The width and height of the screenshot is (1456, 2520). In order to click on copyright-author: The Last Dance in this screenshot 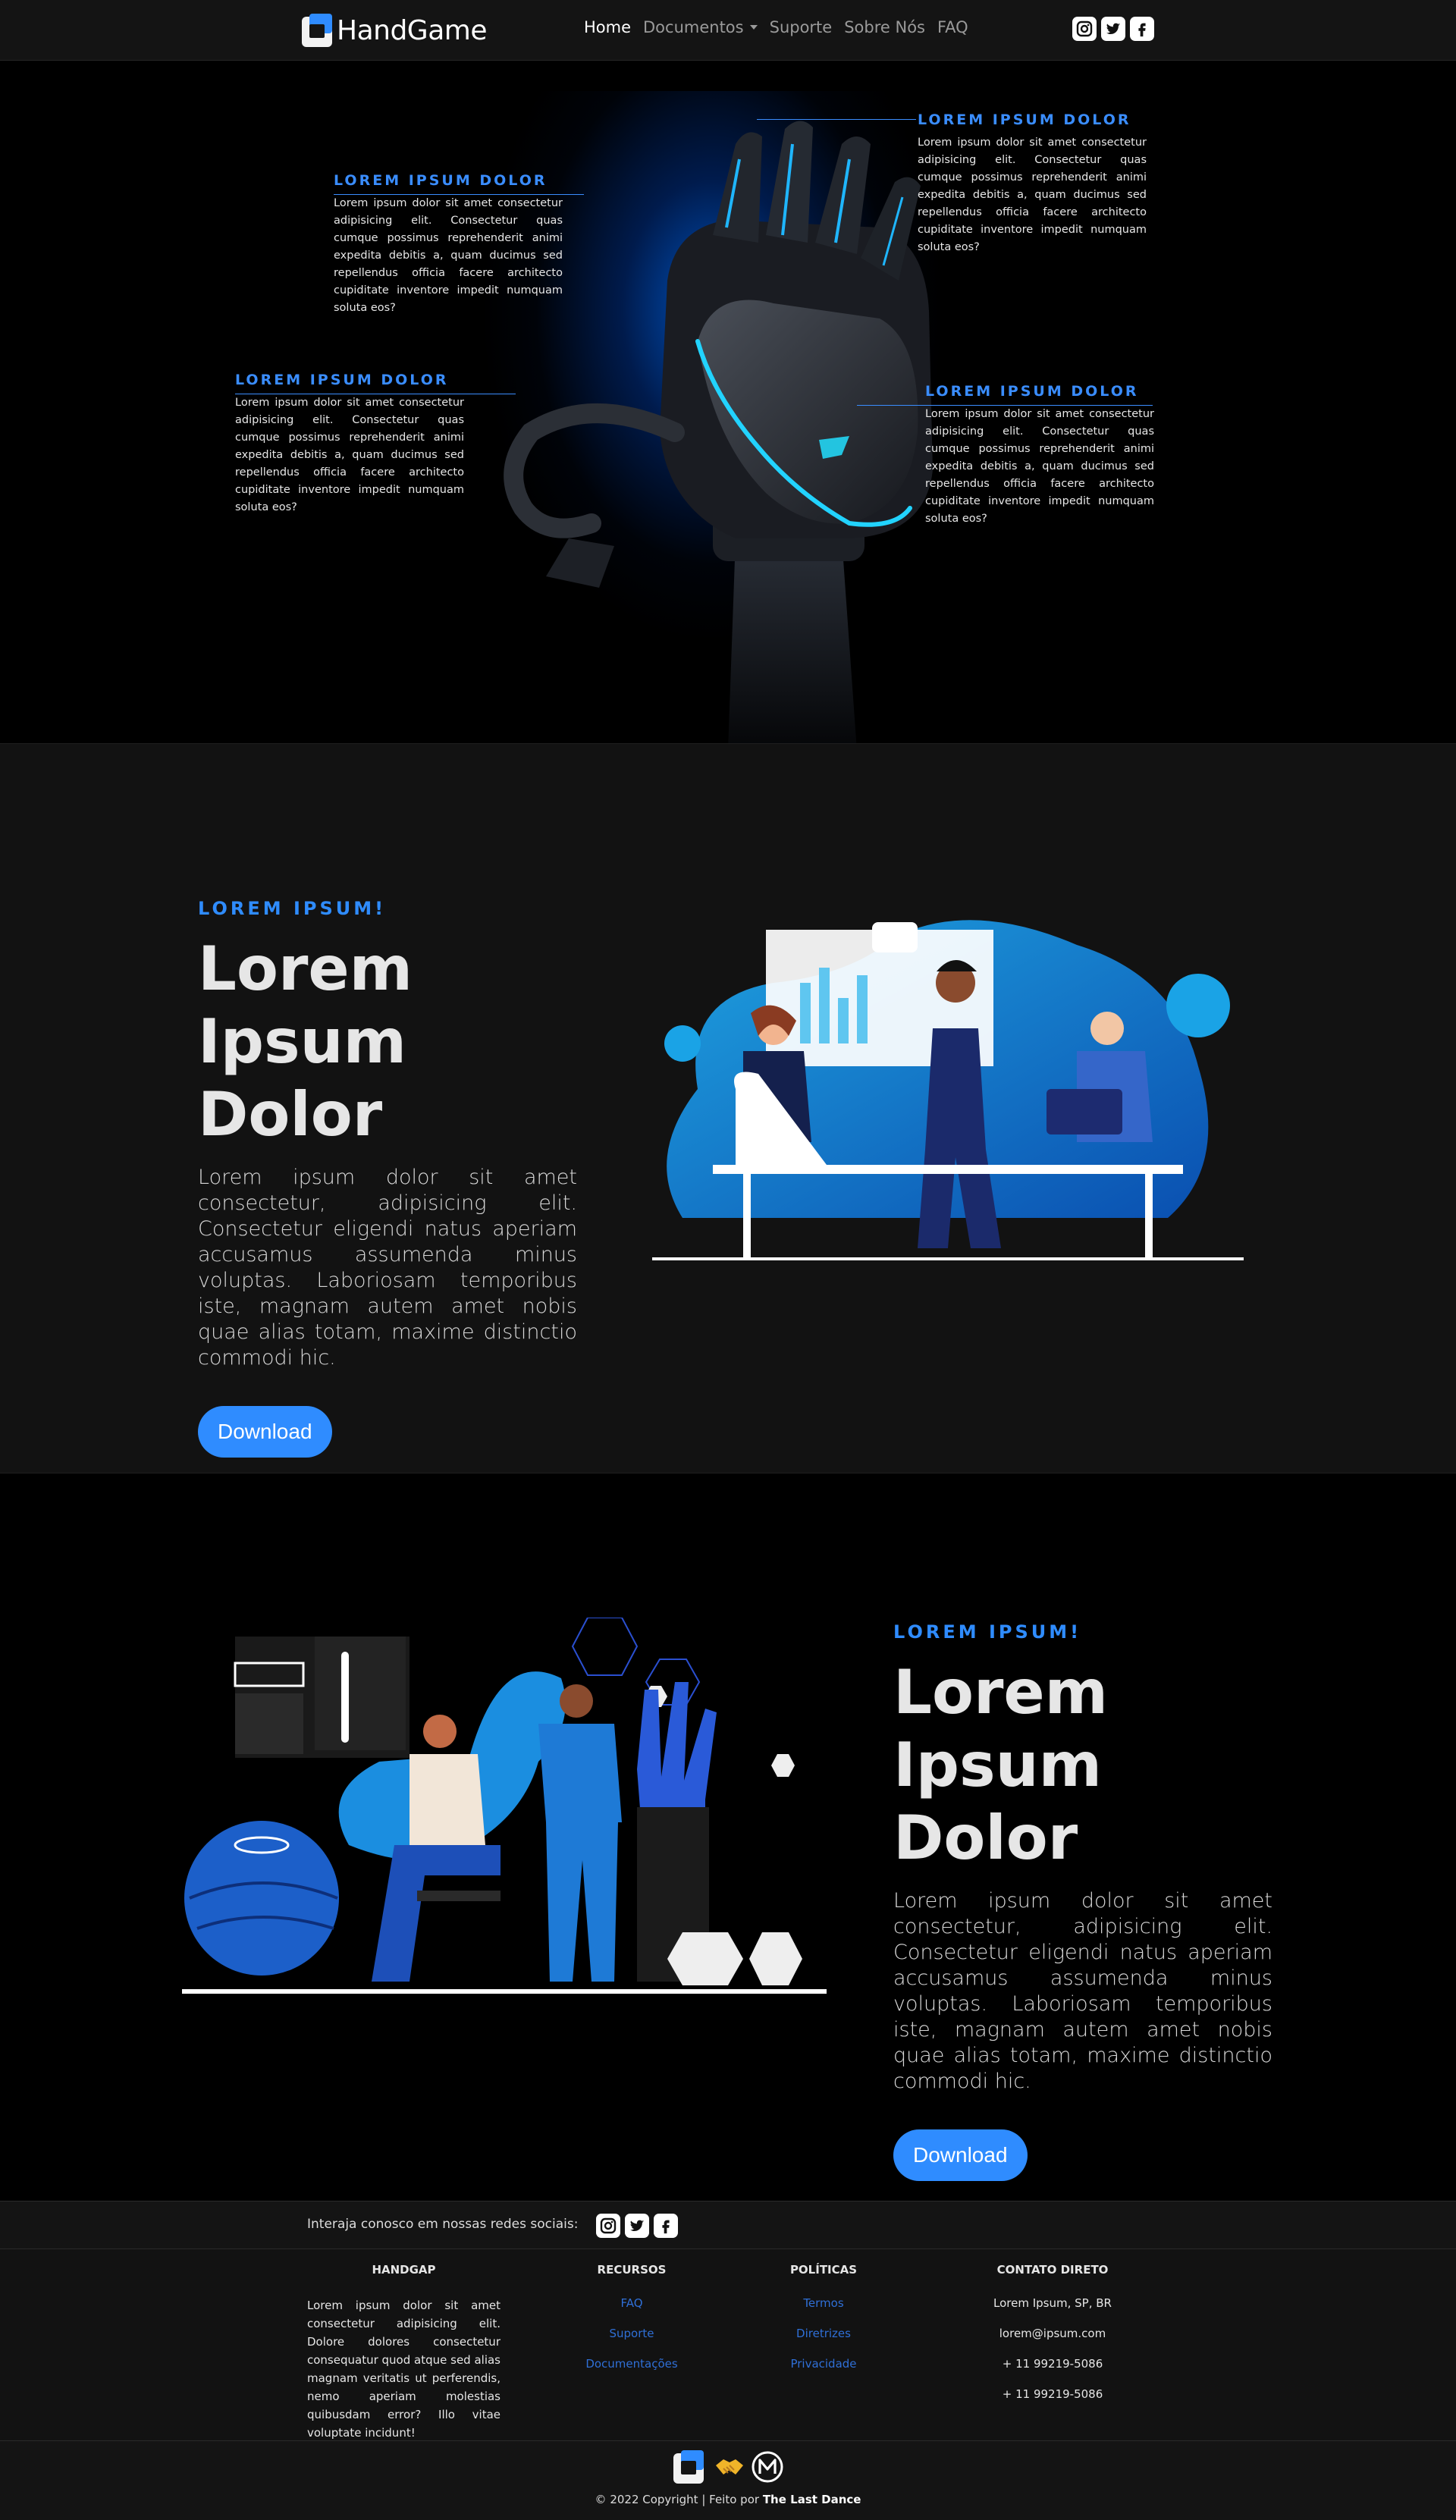, I will do `click(811, 2499)`.